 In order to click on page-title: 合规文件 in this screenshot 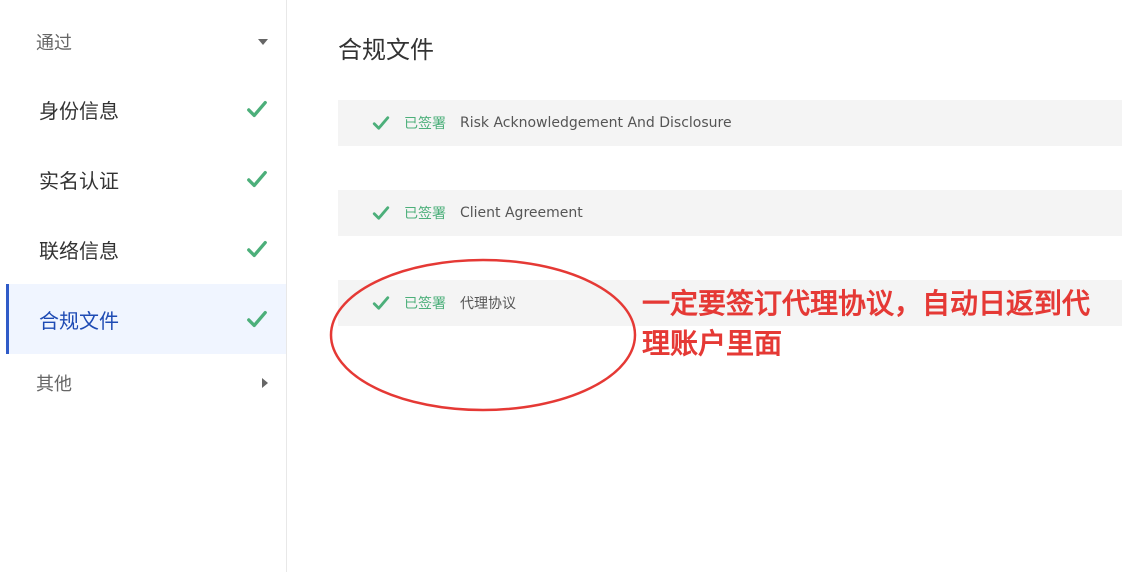, I will do `click(386, 50)`.